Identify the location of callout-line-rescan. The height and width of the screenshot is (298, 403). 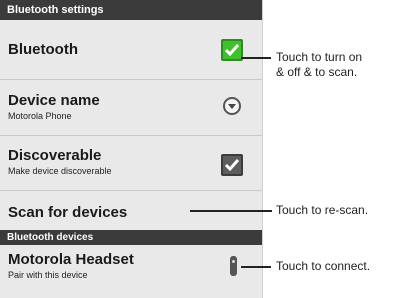
(231, 211).